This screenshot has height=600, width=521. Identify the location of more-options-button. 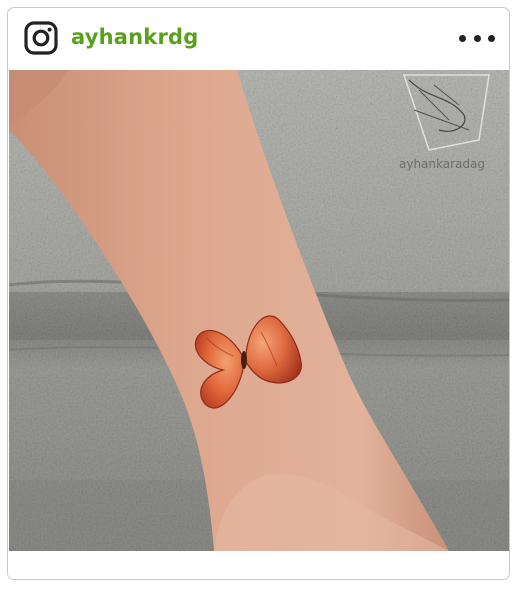
(477, 38).